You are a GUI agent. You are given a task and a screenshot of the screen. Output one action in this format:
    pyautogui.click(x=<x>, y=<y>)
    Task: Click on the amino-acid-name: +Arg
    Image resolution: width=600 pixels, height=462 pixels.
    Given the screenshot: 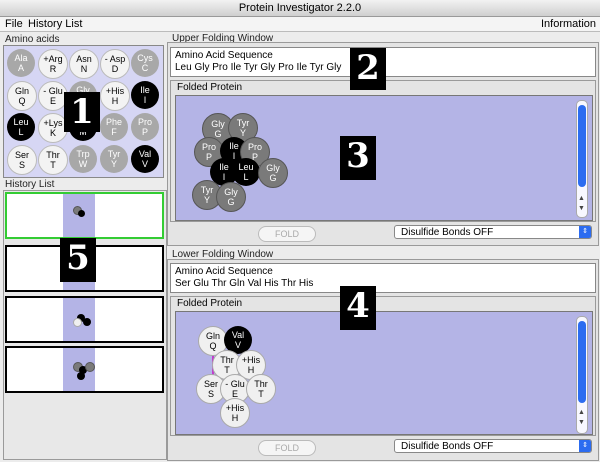 What is the action you would take?
    pyautogui.click(x=53, y=59)
    